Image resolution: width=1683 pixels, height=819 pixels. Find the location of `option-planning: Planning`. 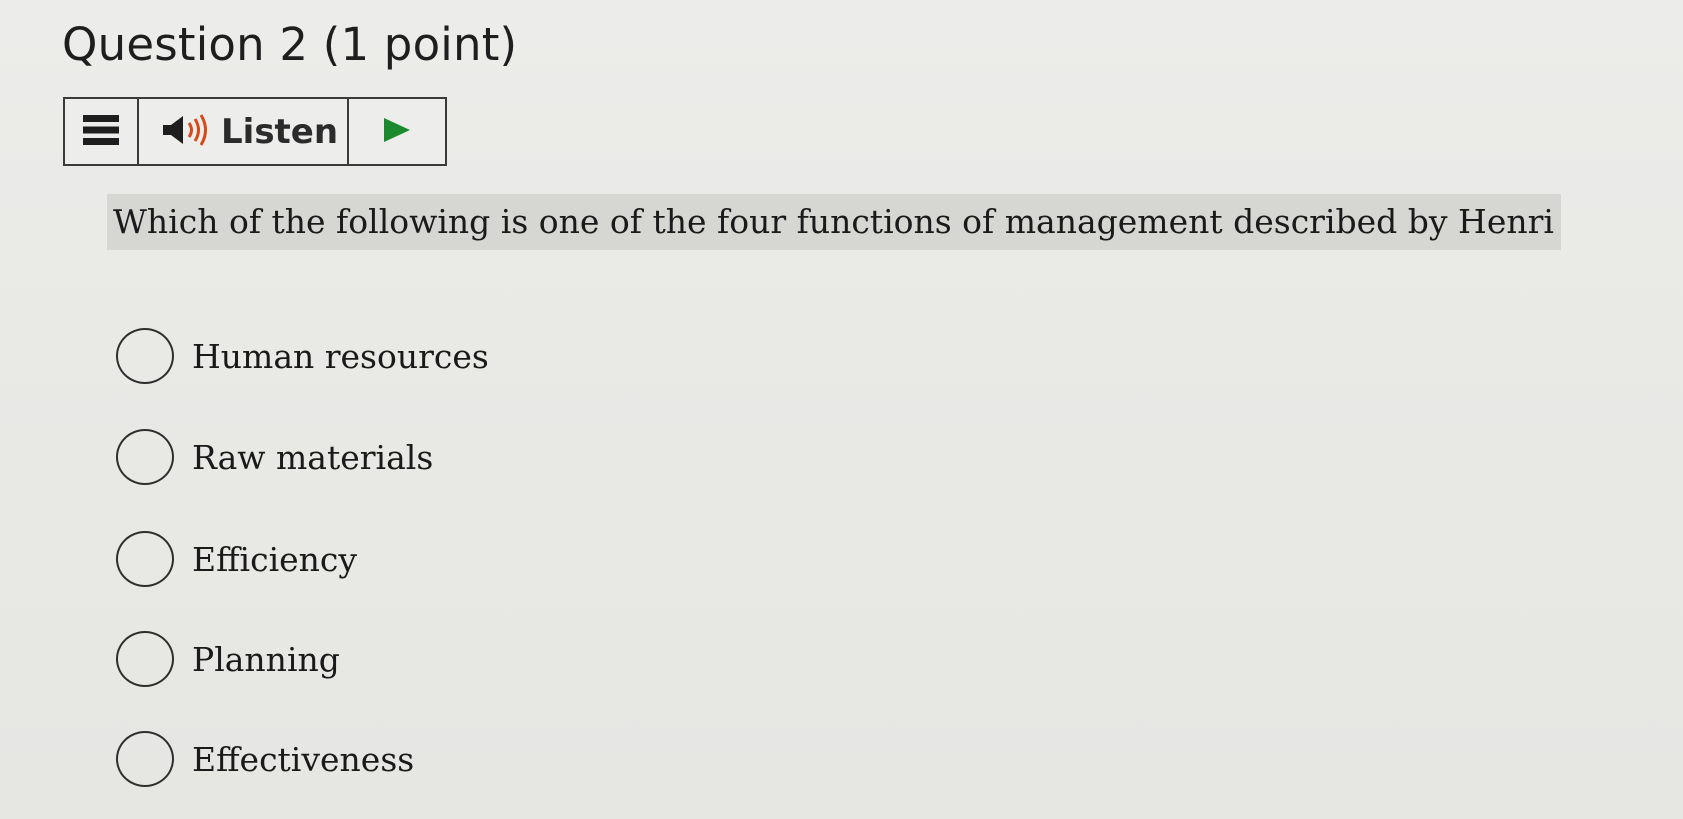

option-planning: Planning is located at coordinates (228, 659).